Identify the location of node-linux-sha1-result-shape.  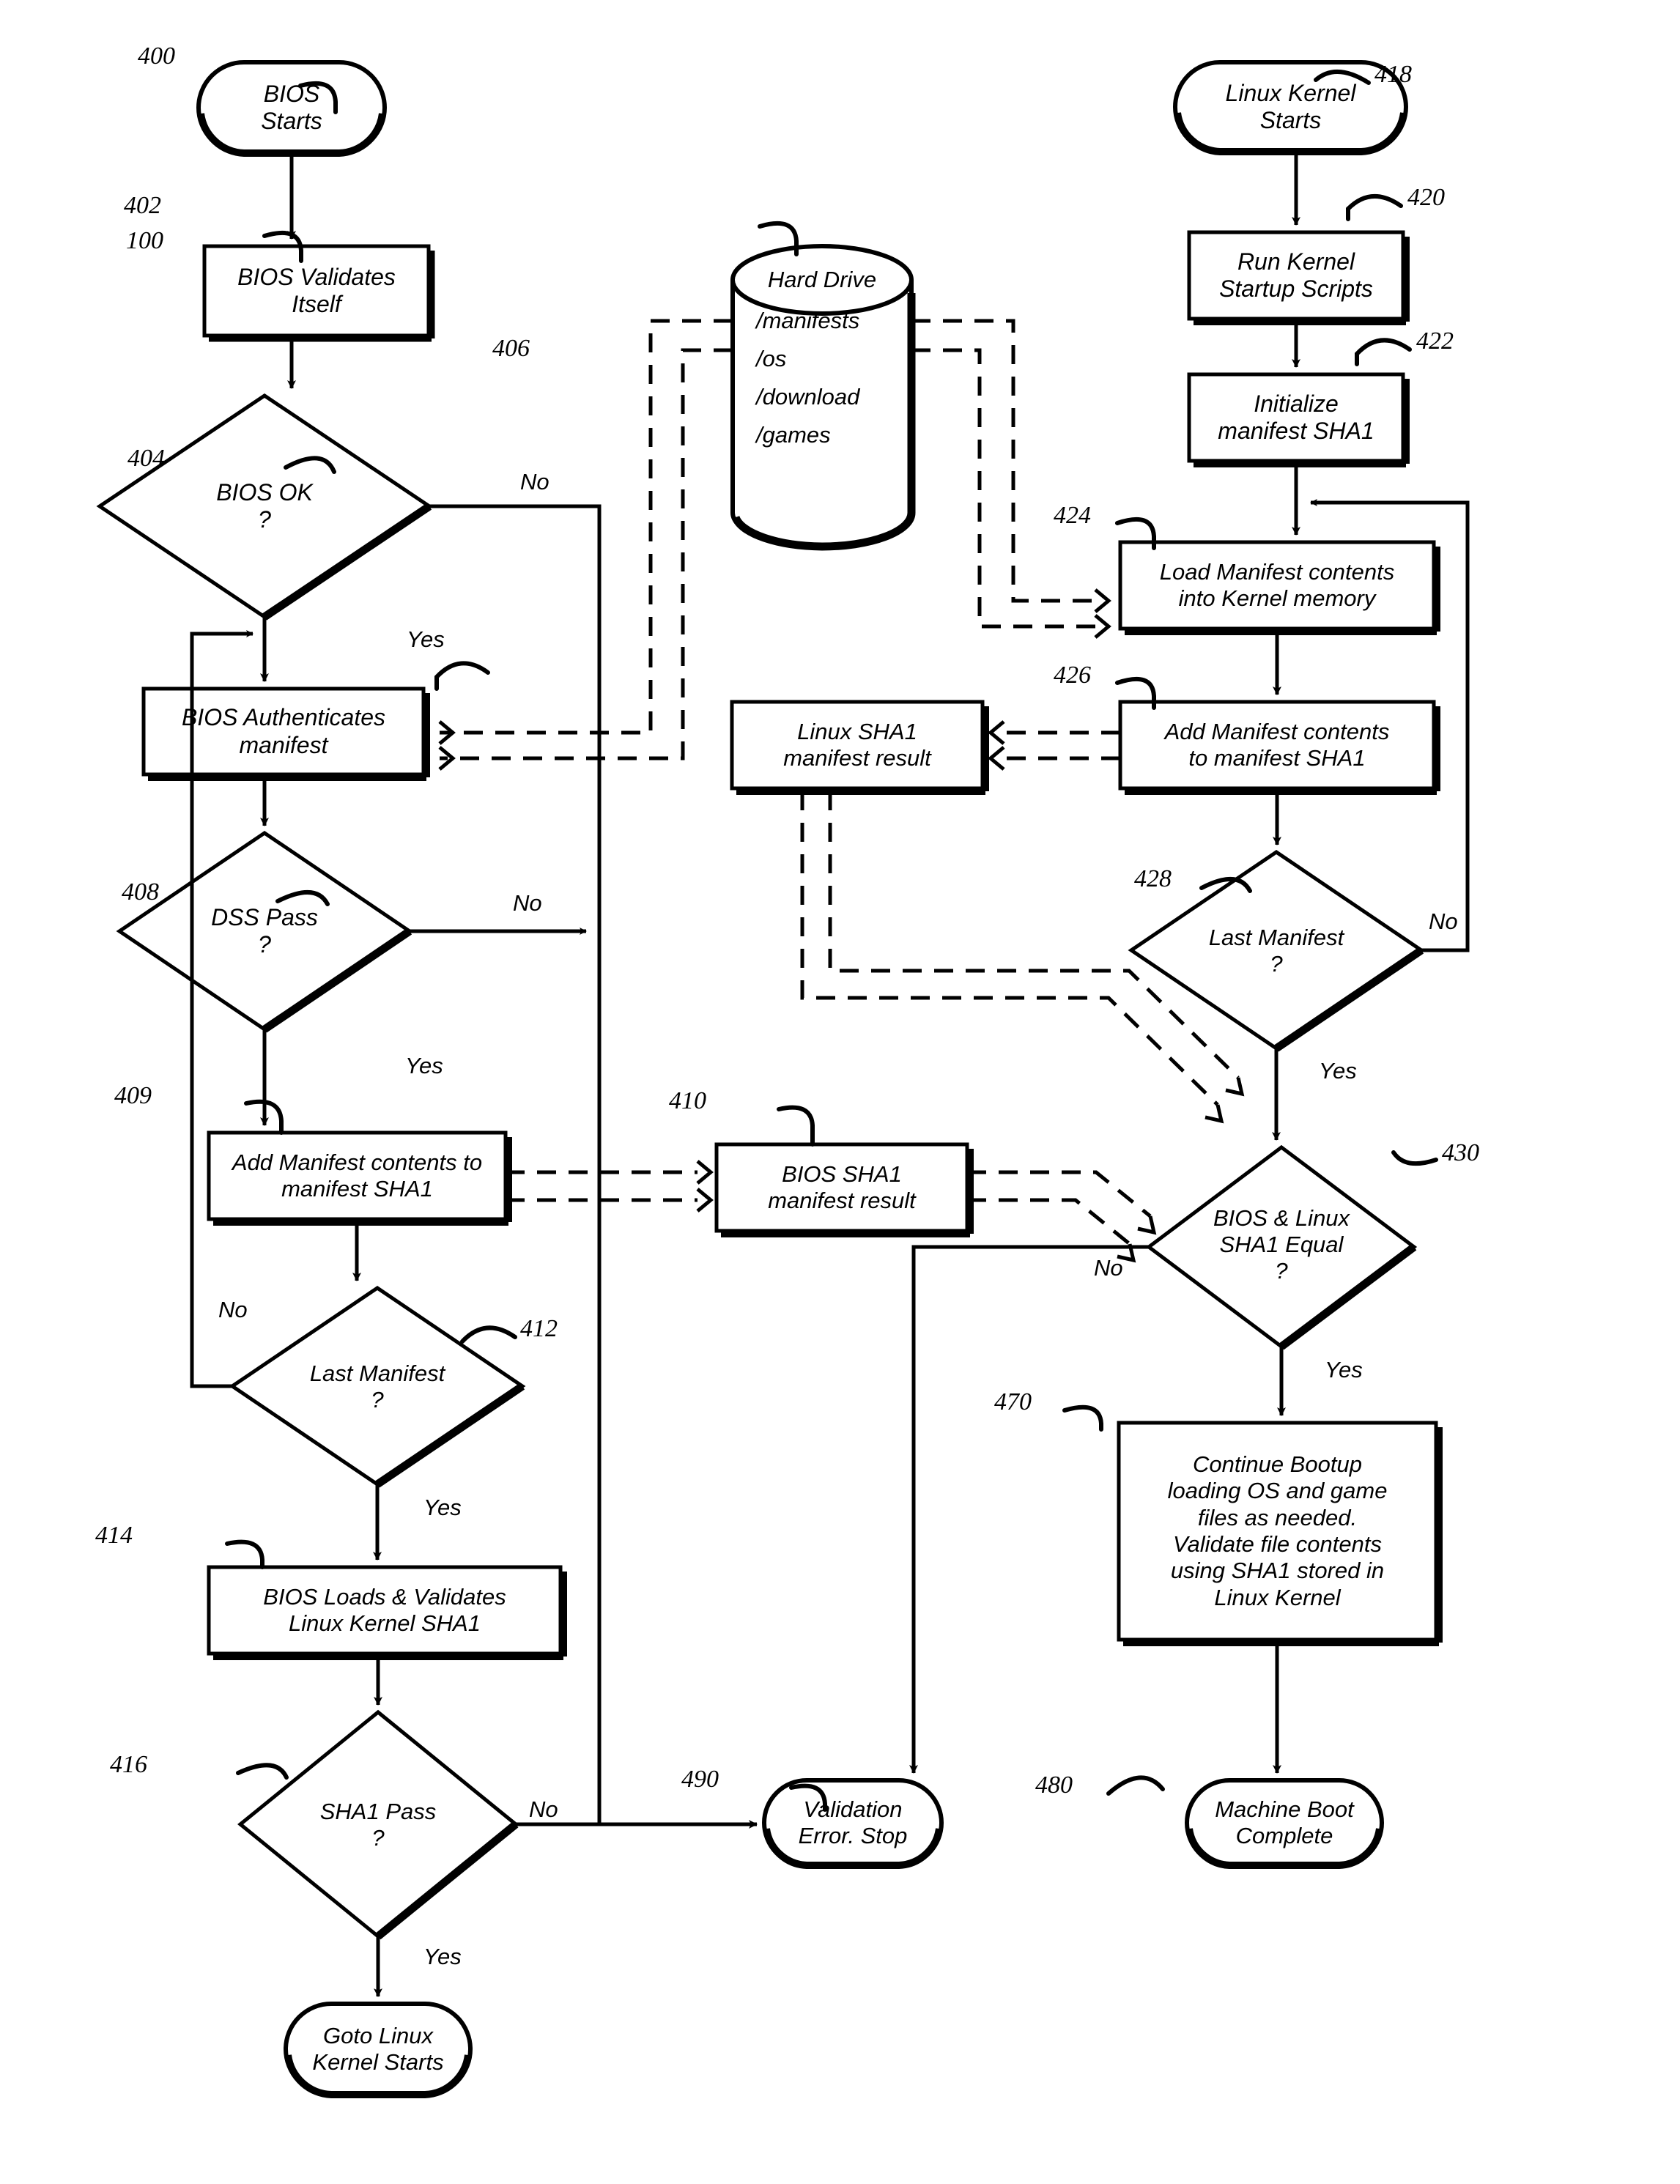
(860, 747).